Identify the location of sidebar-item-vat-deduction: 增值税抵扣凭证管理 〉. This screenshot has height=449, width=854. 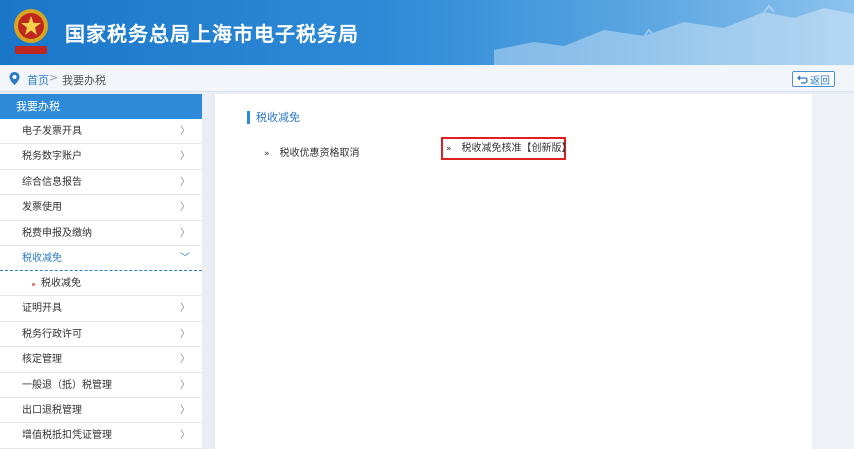
(101, 436).